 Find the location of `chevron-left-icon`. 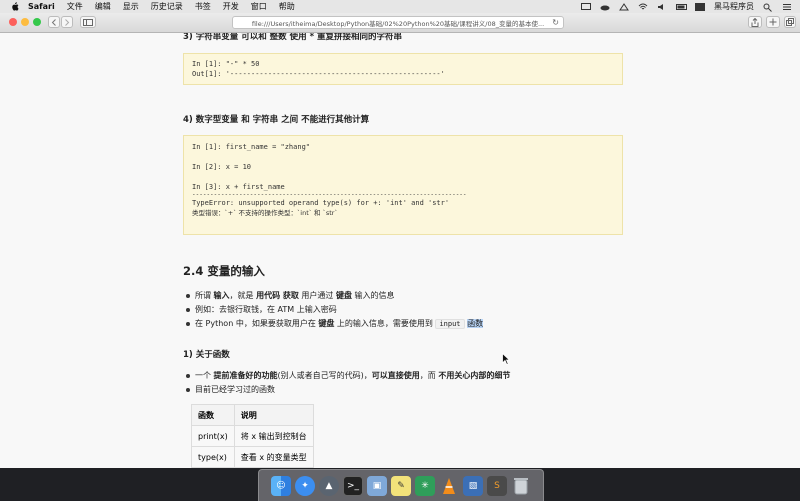

chevron-left-icon is located at coordinates (53, 22).